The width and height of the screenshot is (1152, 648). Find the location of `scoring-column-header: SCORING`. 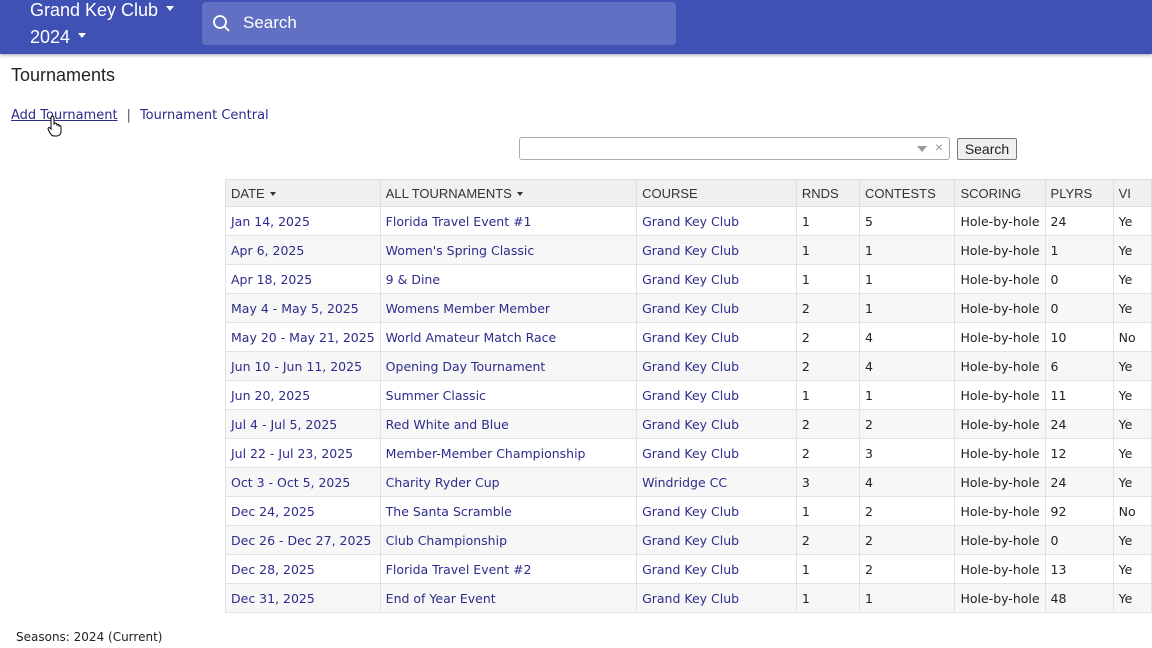

scoring-column-header: SCORING is located at coordinates (1000, 193).